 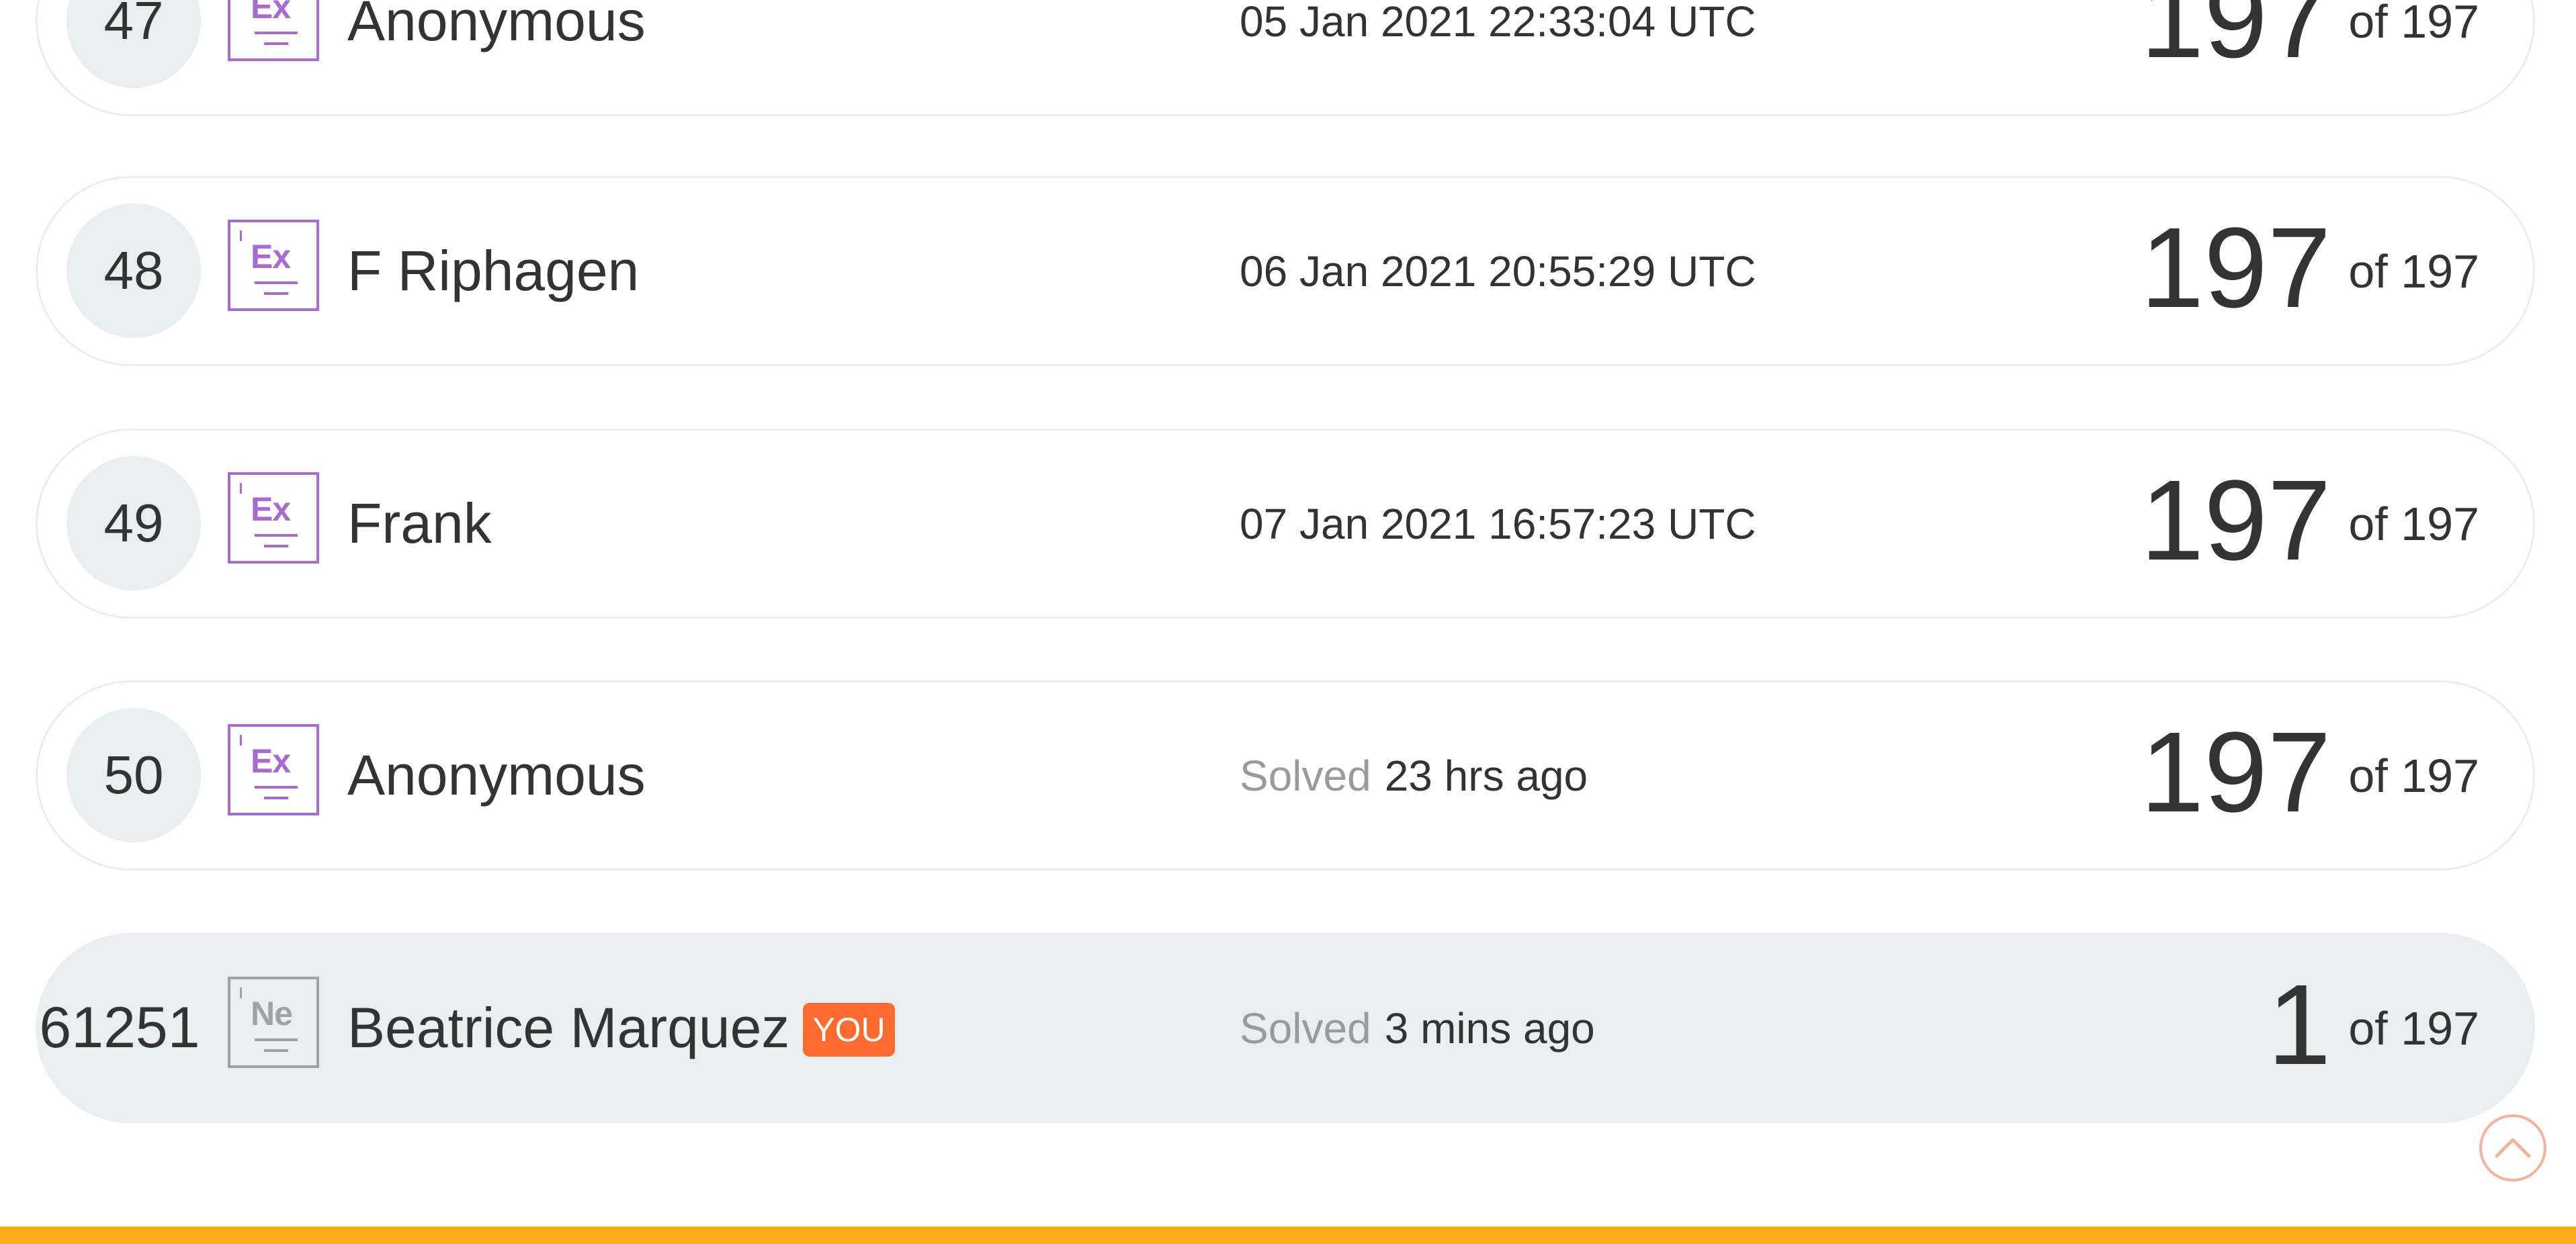 I want to click on rank-number: 50, so click(x=134, y=775).